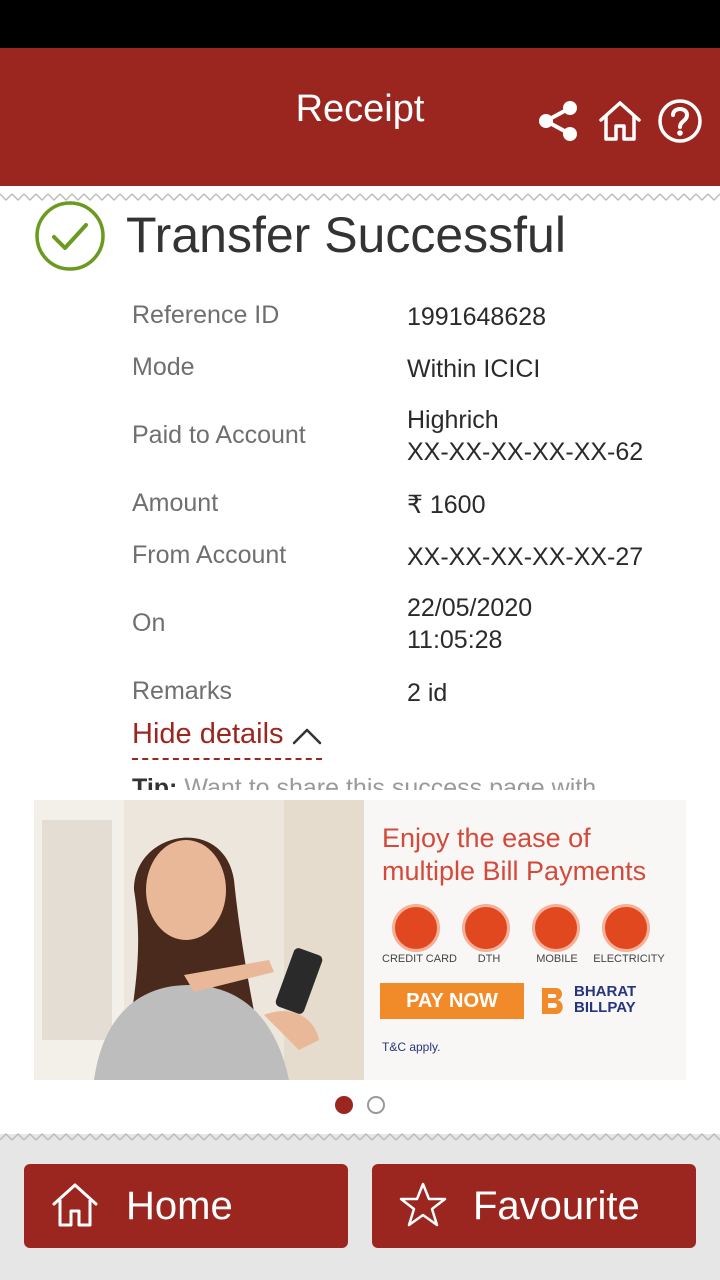 Image resolution: width=720 pixels, height=1280 pixels. I want to click on transfer-time: 11:05:28, so click(455, 640).